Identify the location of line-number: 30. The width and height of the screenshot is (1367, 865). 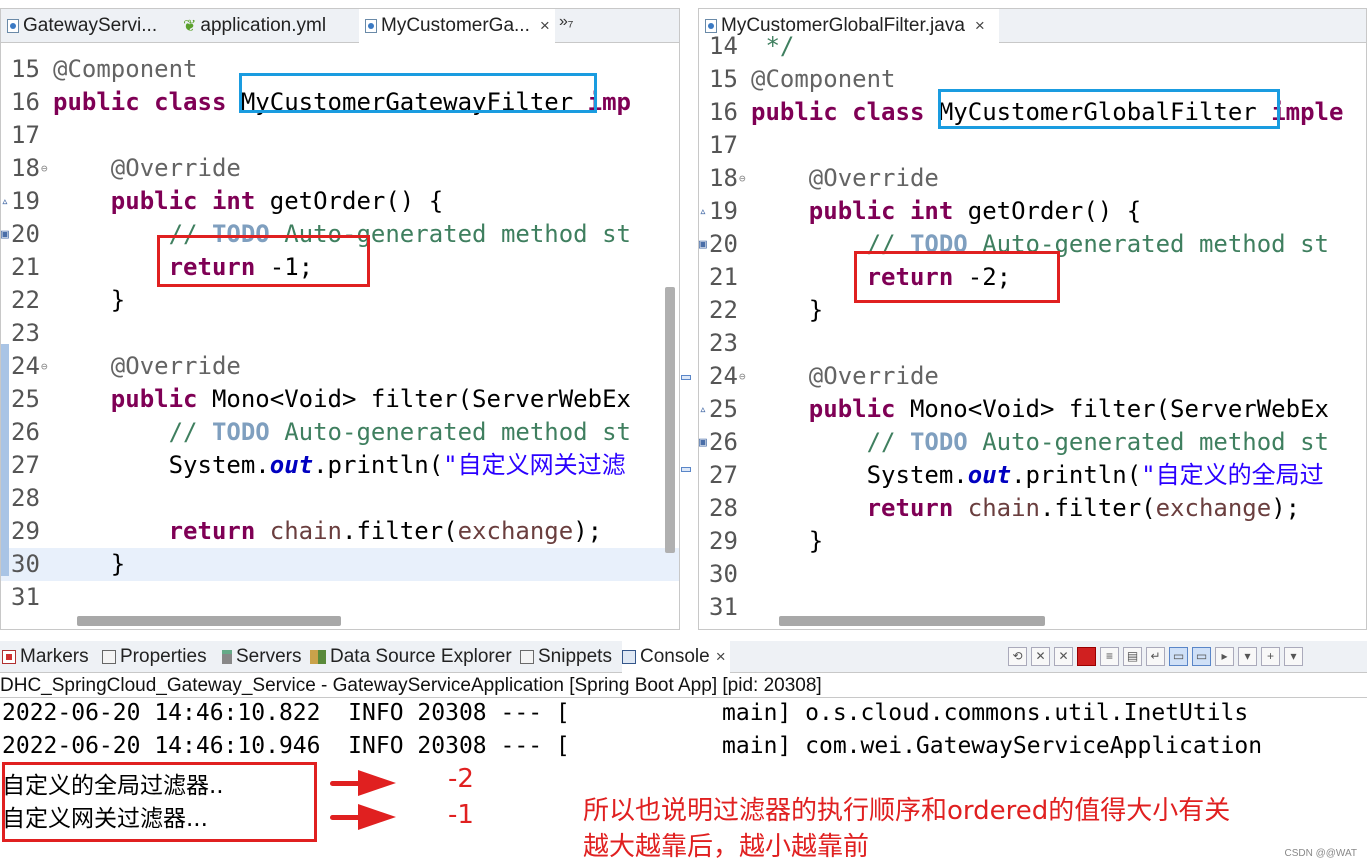
(25, 564).